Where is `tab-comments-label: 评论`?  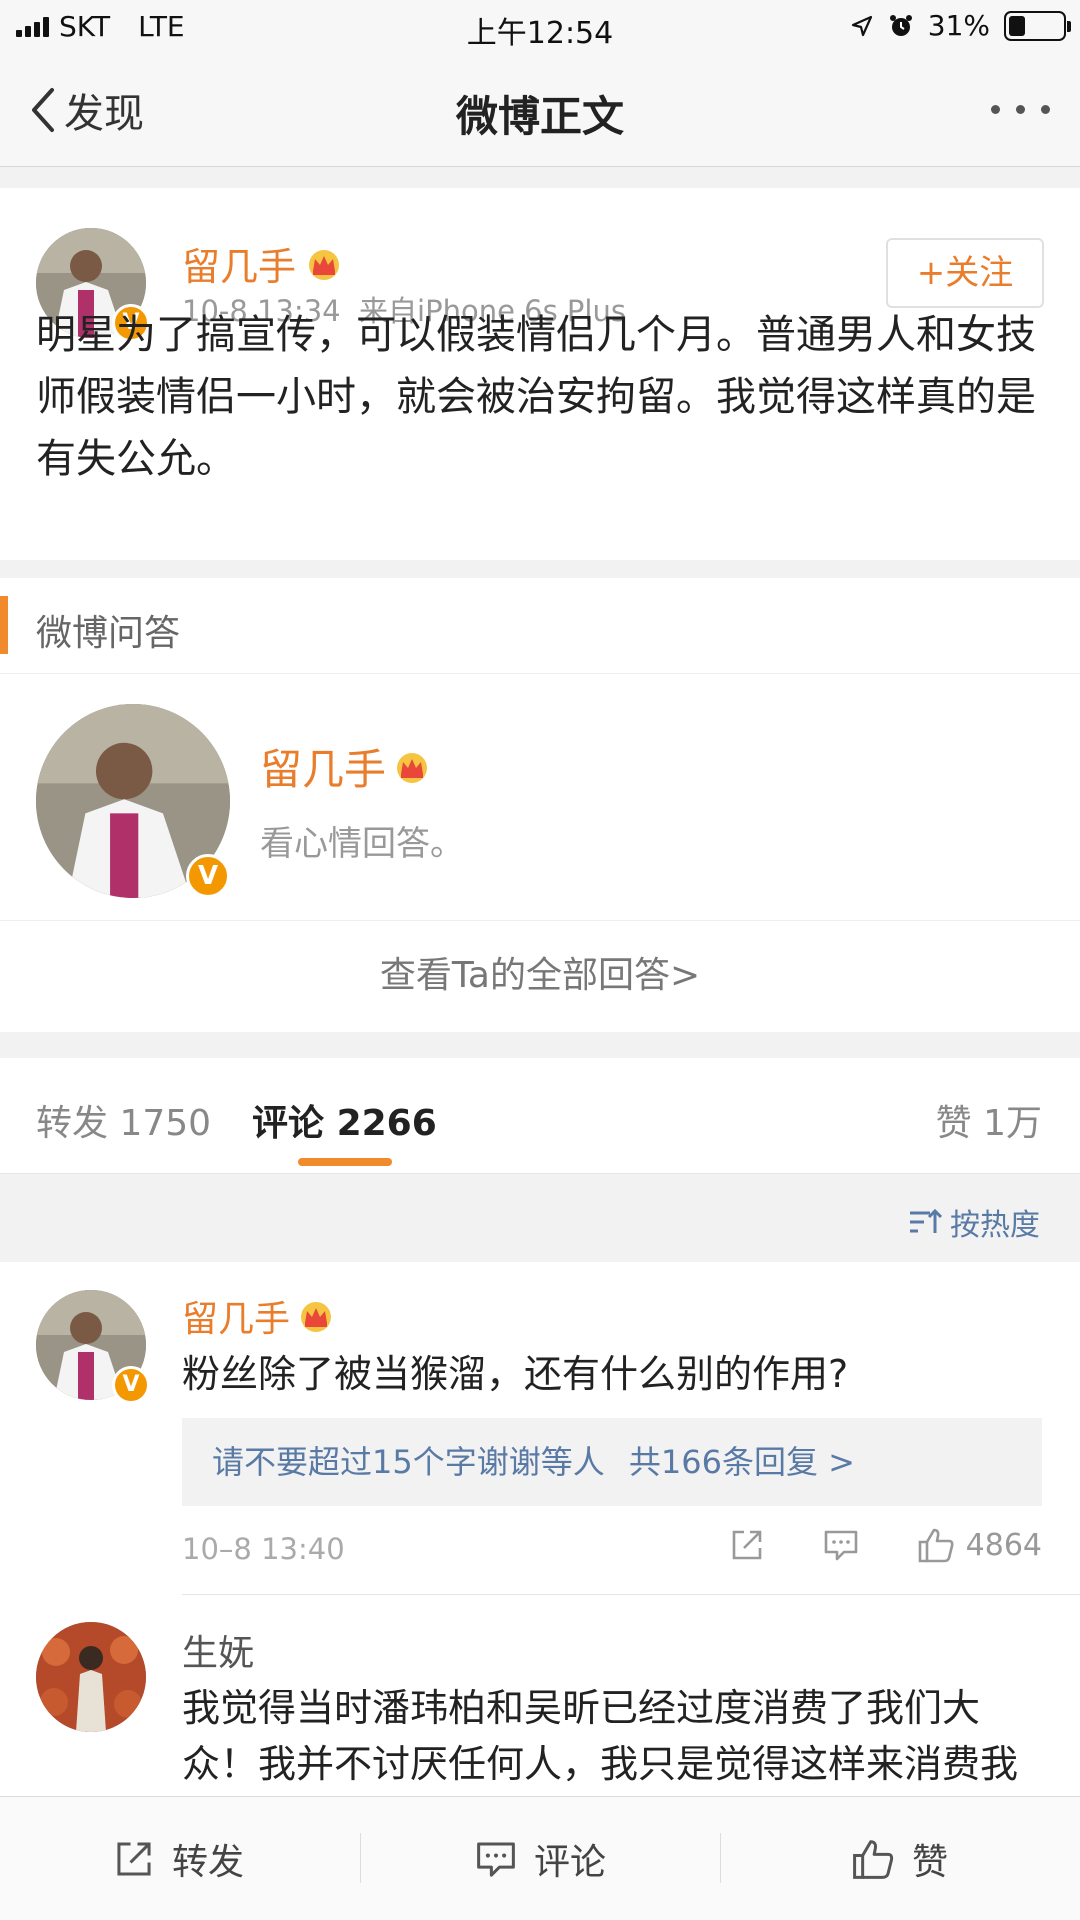
tab-comments-label: 评论 is located at coordinates (288, 1123).